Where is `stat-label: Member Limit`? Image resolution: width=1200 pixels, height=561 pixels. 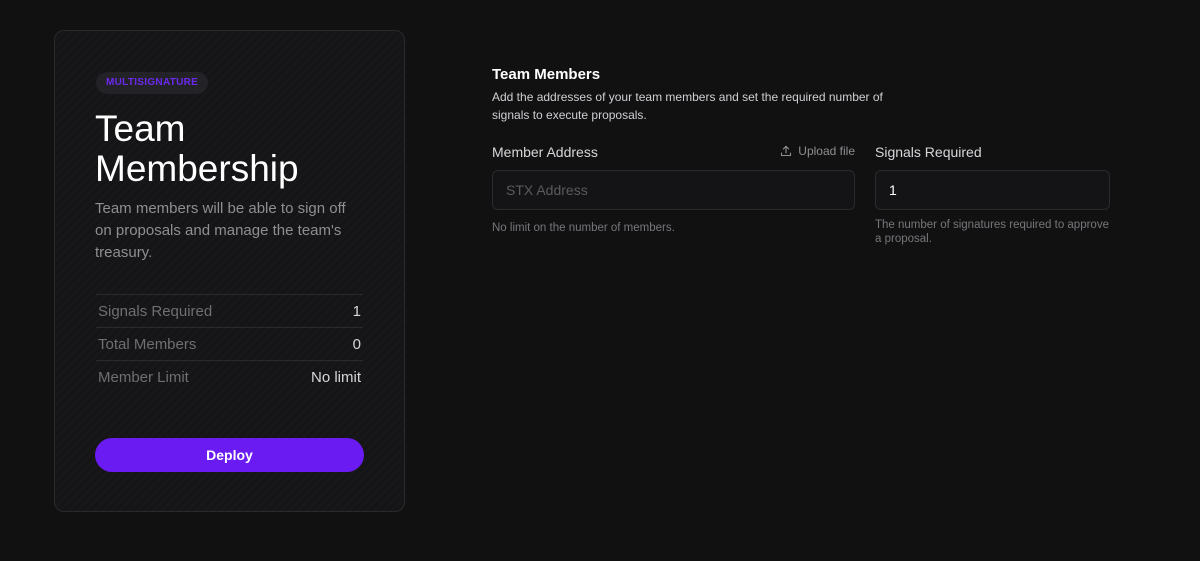
stat-label: Member Limit is located at coordinates (143, 377).